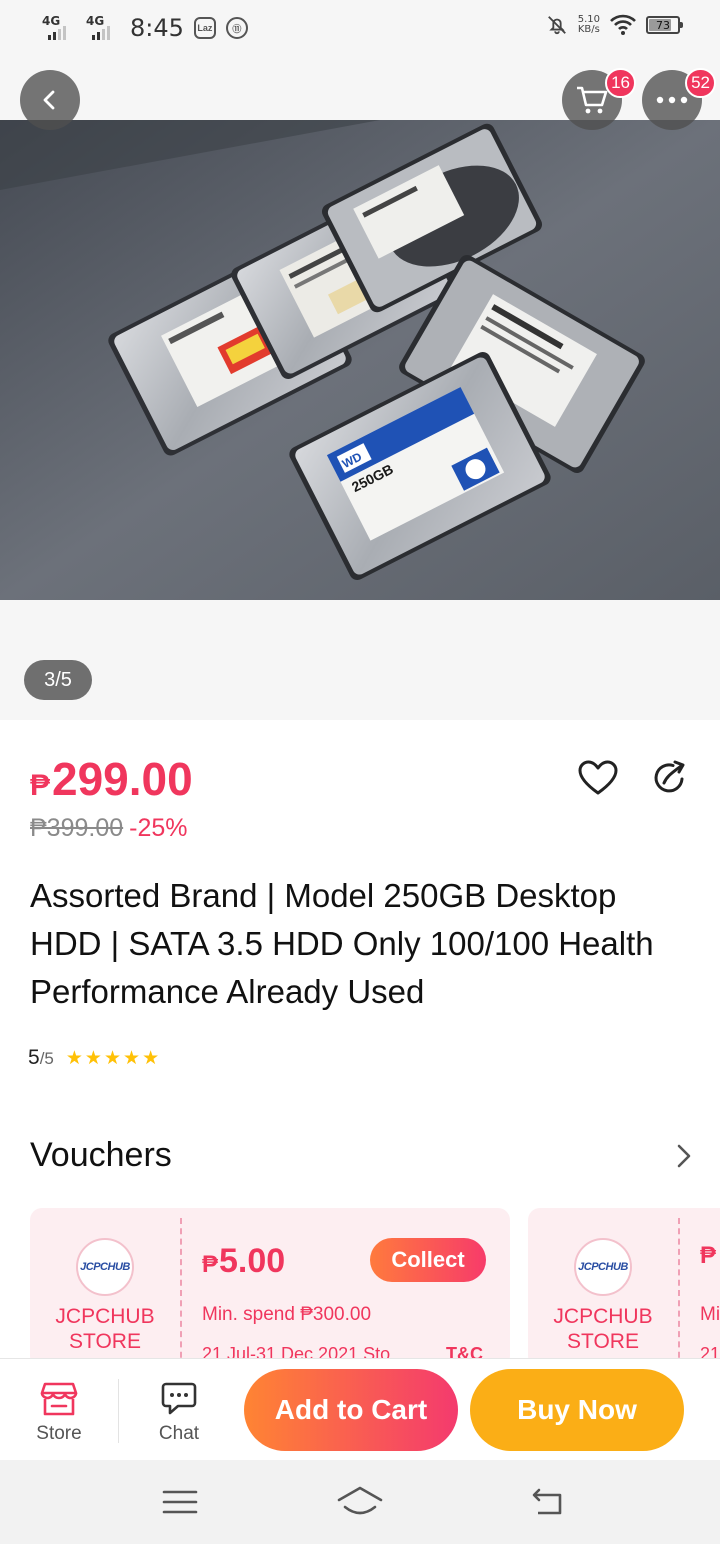 This screenshot has width=720, height=1544. I want to click on back-icon, so click(49, 100).